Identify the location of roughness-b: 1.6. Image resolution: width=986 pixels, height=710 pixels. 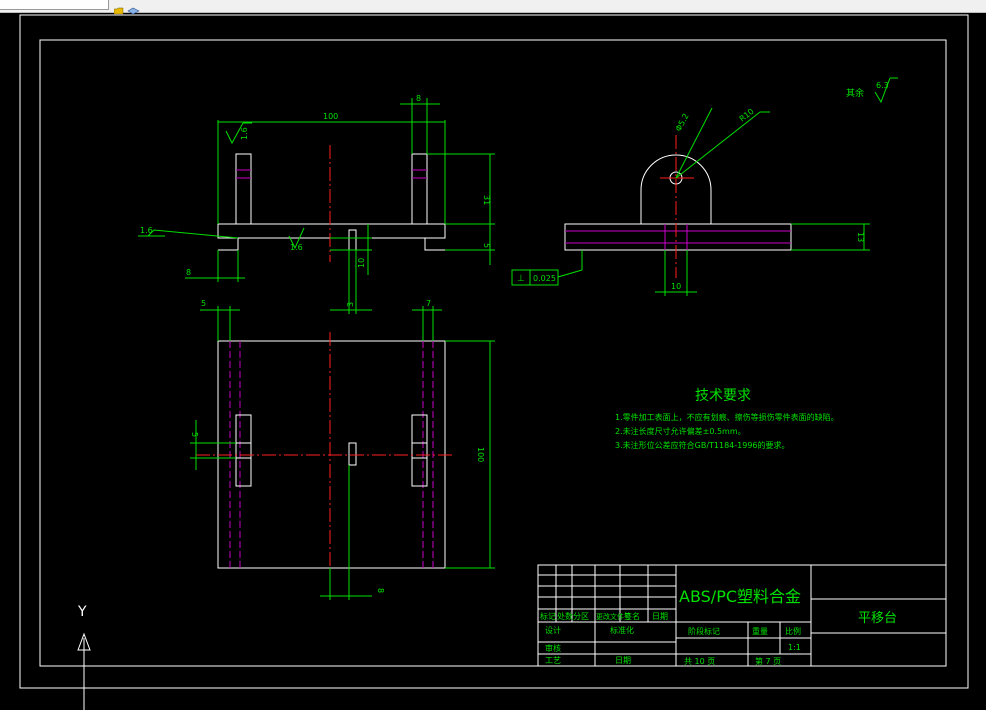
(146, 230).